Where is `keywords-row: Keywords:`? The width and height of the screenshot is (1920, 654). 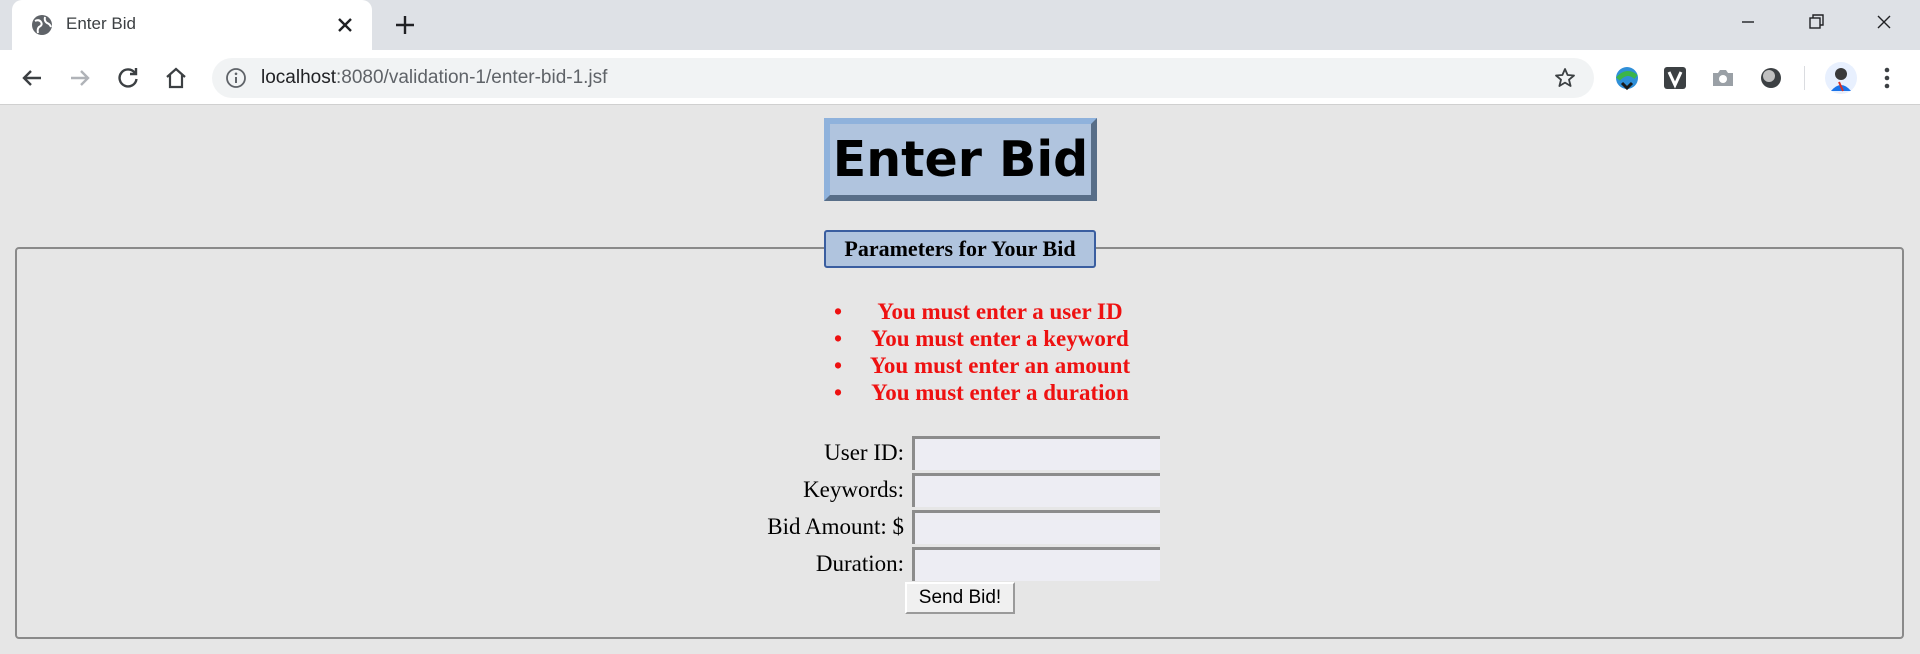 keywords-row: Keywords: is located at coordinates (960, 491).